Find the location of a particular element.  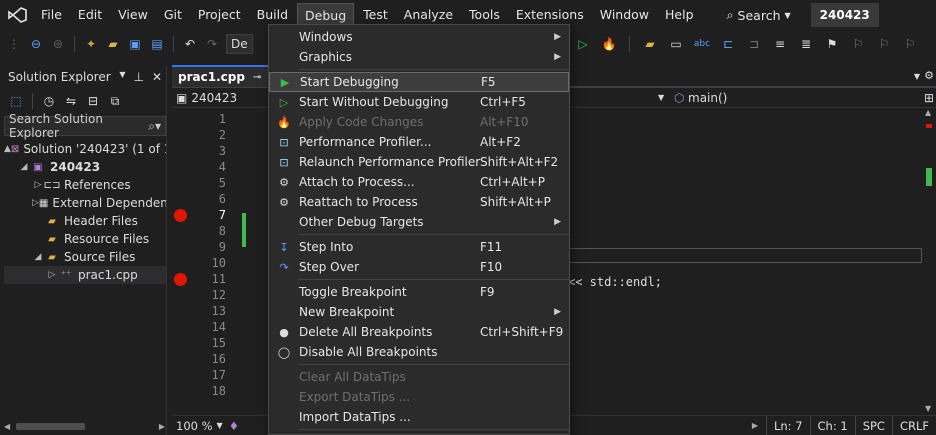

menu-item-graphics: Graphics ▶ is located at coordinates (419, 57).